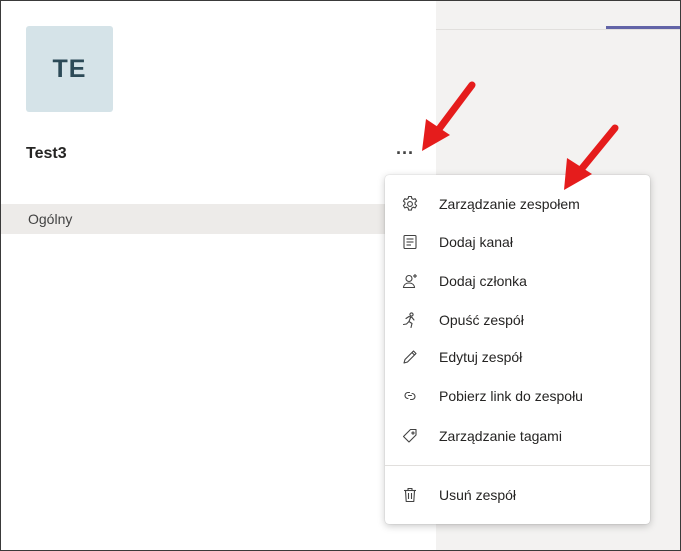 The height and width of the screenshot is (551, 681). Describe the element at coordinates (410, 436) in the screenshot. I see `tag-icon` at that location.